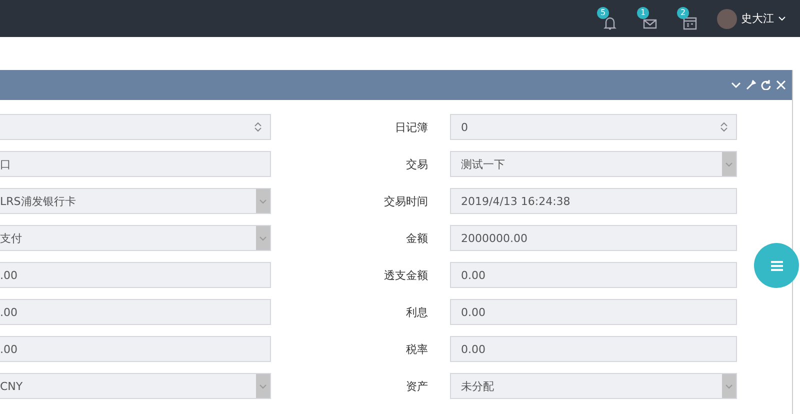  Describe the element at coordinates (593, 201) in the screenshot. I see `input-field: 2019/4/13 16:24:38` at that location.